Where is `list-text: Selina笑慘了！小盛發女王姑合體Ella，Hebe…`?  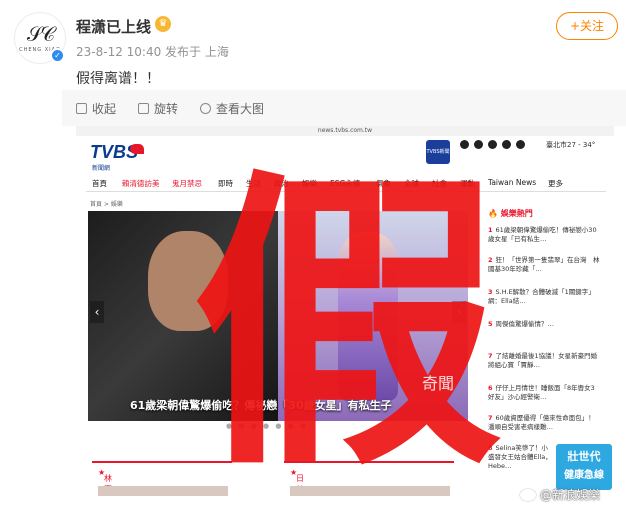
list-text: Selina笑慘了！小盛發女王姑合體Ella，Hebe… is located at coordinates (520, 457).